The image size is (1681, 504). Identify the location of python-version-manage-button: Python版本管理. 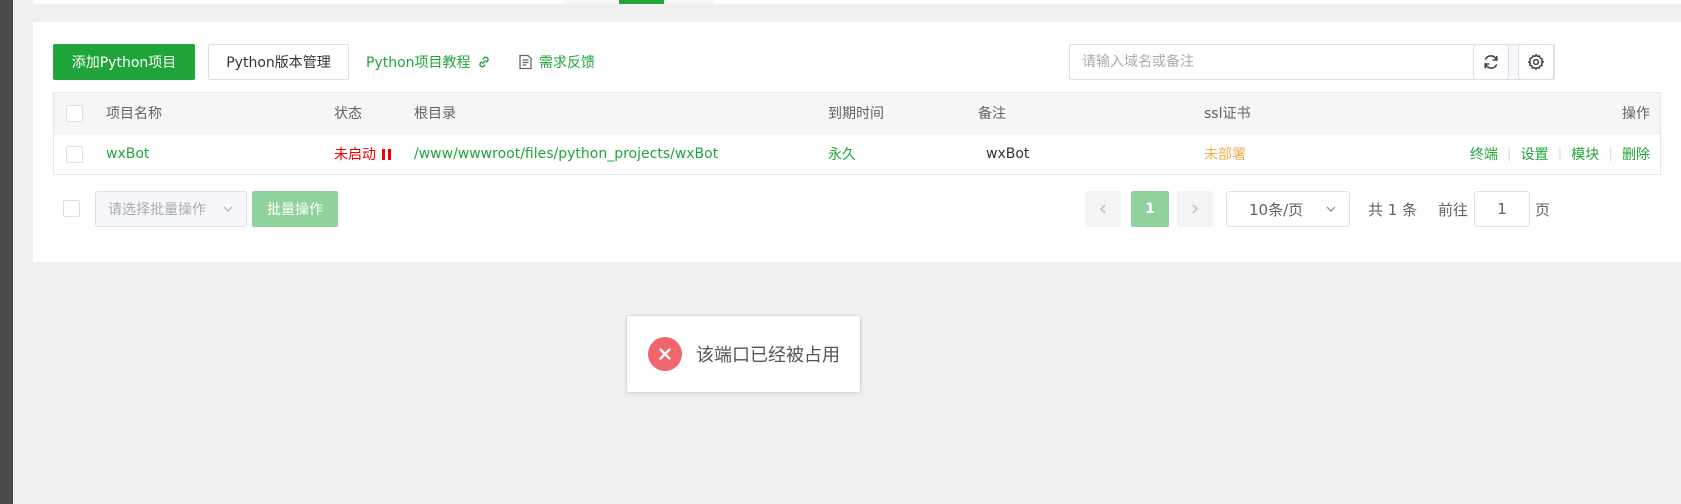
(278, 62).